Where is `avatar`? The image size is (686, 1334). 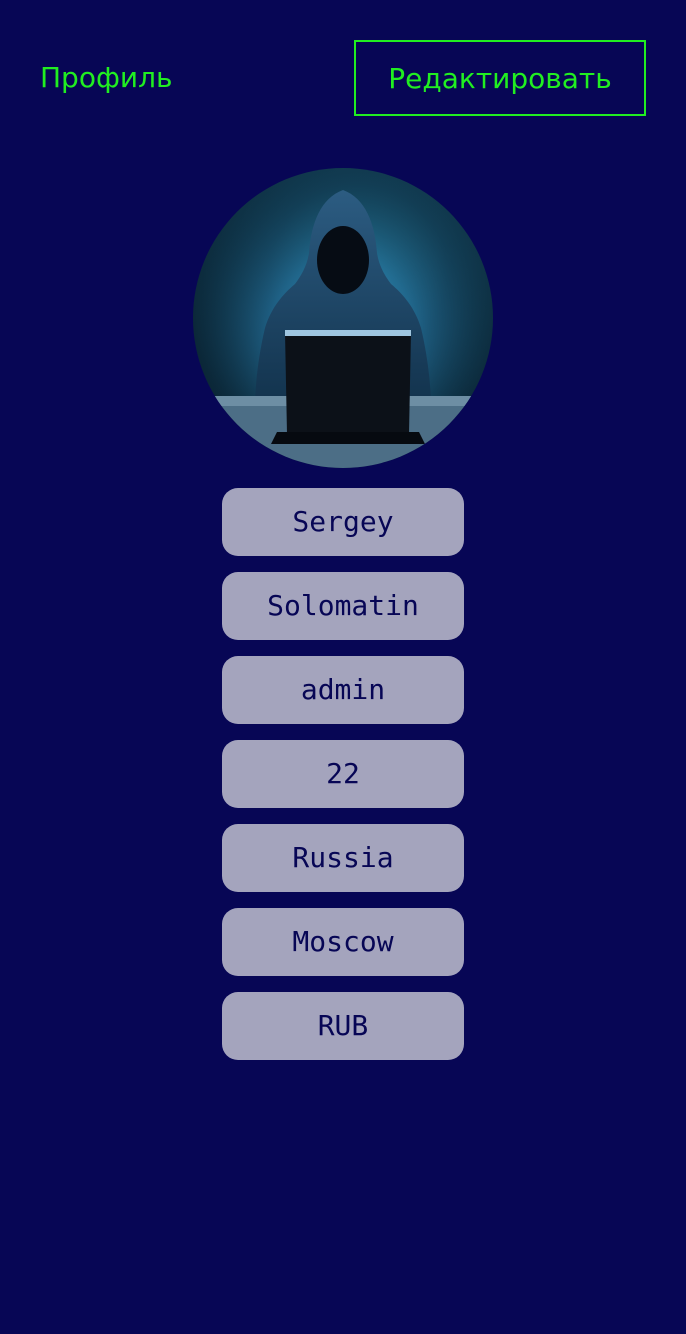 avatar is located at coordinates (343, 318).